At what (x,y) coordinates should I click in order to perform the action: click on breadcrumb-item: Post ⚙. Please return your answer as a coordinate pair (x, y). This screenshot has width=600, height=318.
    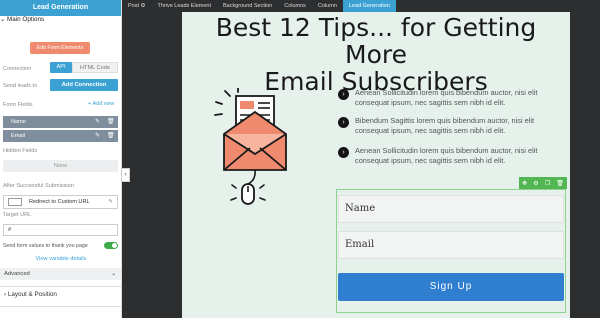
    Looking at the image, I should click on (136, 6).